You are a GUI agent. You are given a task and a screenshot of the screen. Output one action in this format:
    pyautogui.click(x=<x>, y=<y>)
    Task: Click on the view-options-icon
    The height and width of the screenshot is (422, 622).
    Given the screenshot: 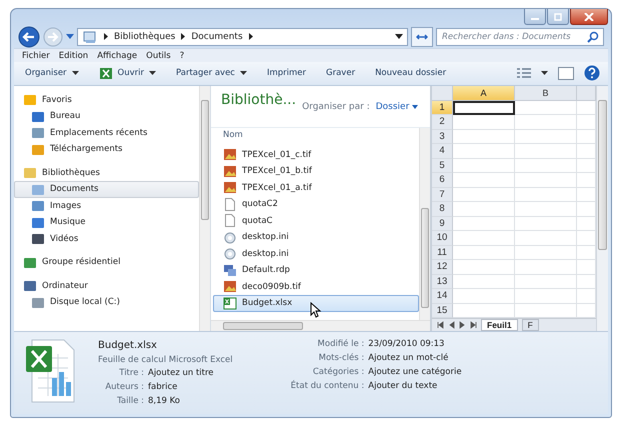 What is the action you would take?
    pyautogui.click(x=524, y=73)
    